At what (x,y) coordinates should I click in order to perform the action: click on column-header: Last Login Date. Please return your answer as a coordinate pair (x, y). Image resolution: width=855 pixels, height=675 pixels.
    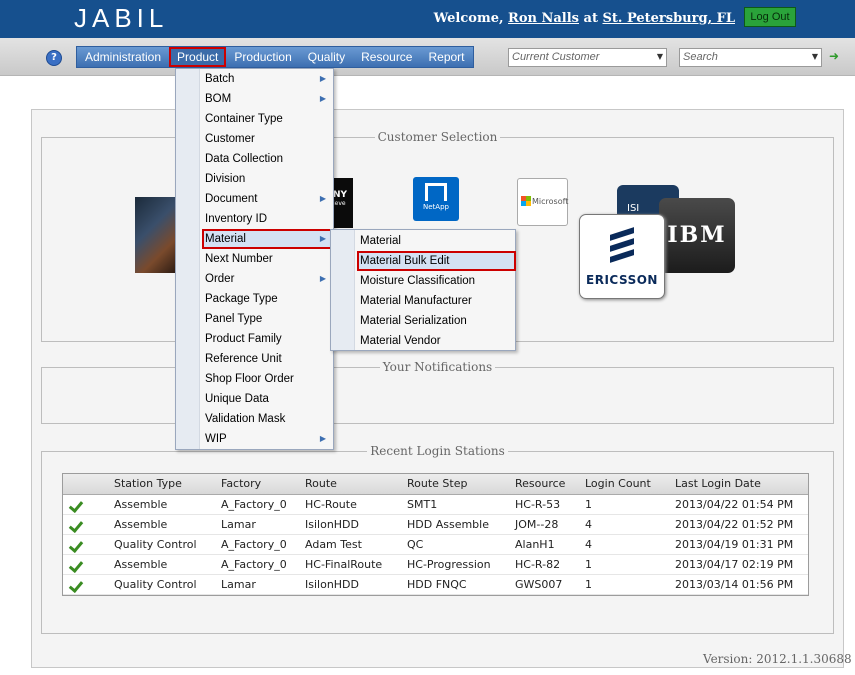
    Looking at the image, I should click on (718, 484).